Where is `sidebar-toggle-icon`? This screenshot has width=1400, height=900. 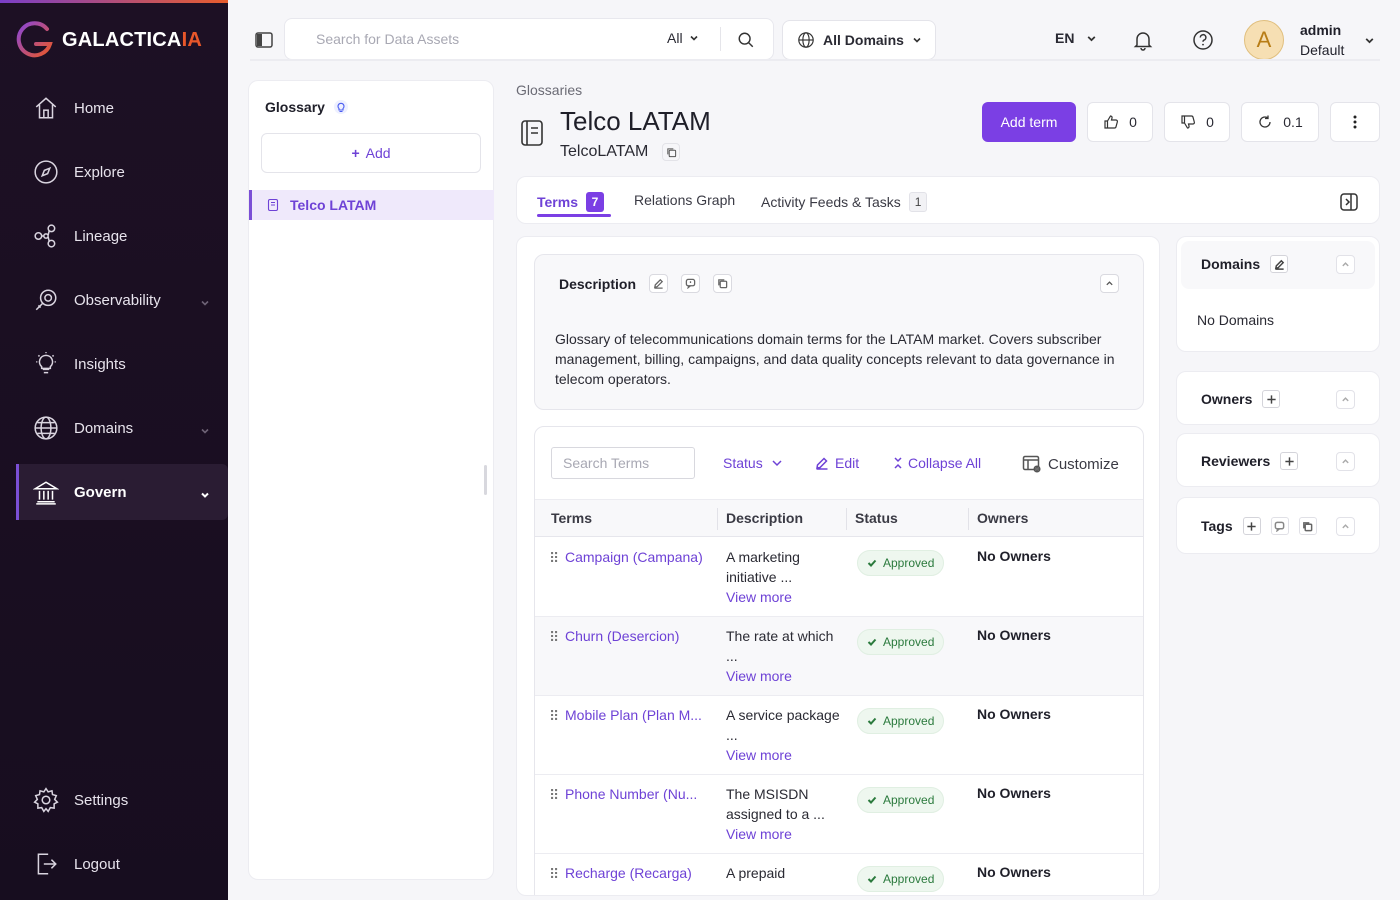 sidebar-toggle-icon is located at coordinates (264, 40).